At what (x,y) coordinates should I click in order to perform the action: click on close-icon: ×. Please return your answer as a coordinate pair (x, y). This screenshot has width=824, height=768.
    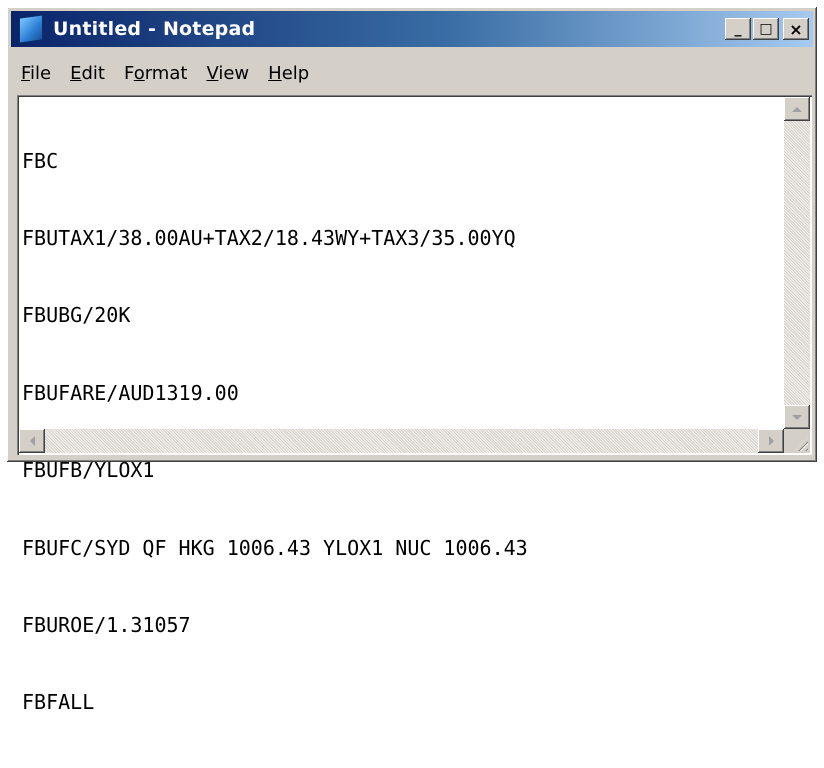
    Looking at the image, I should click on (796, 29).